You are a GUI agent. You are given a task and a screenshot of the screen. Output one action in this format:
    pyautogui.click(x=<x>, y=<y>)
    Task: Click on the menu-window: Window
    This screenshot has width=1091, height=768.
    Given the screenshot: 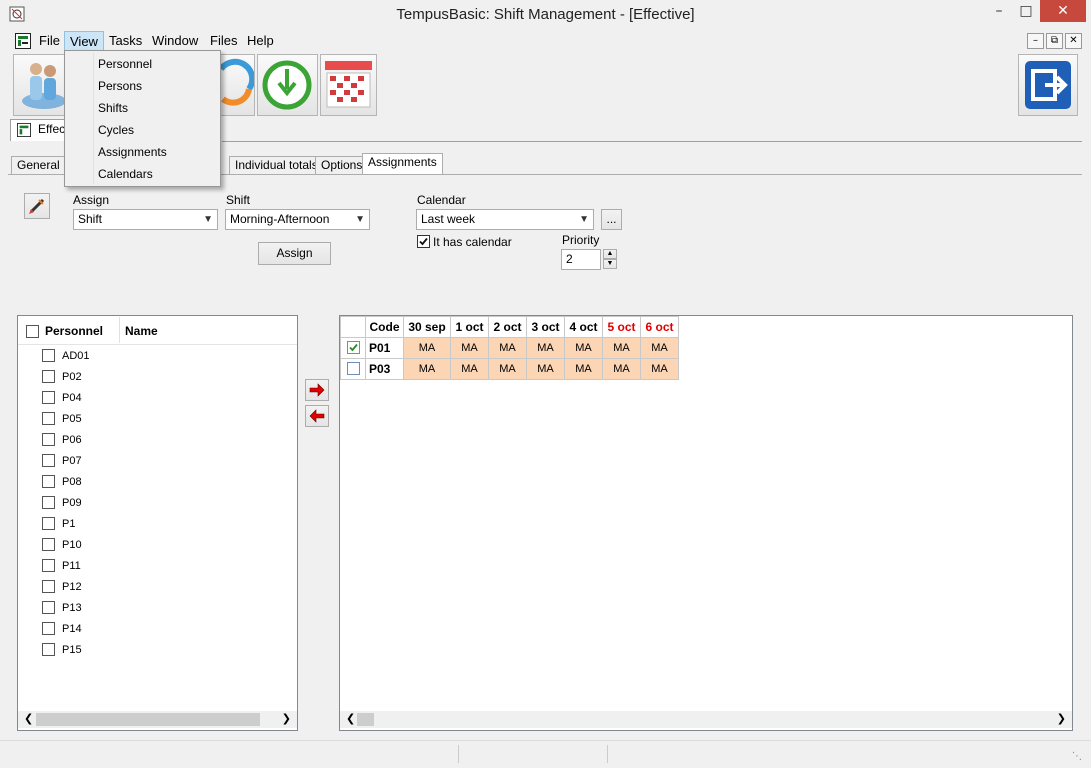 What is the action you would take?
    pyautogui.click(x=175, y=41)
    